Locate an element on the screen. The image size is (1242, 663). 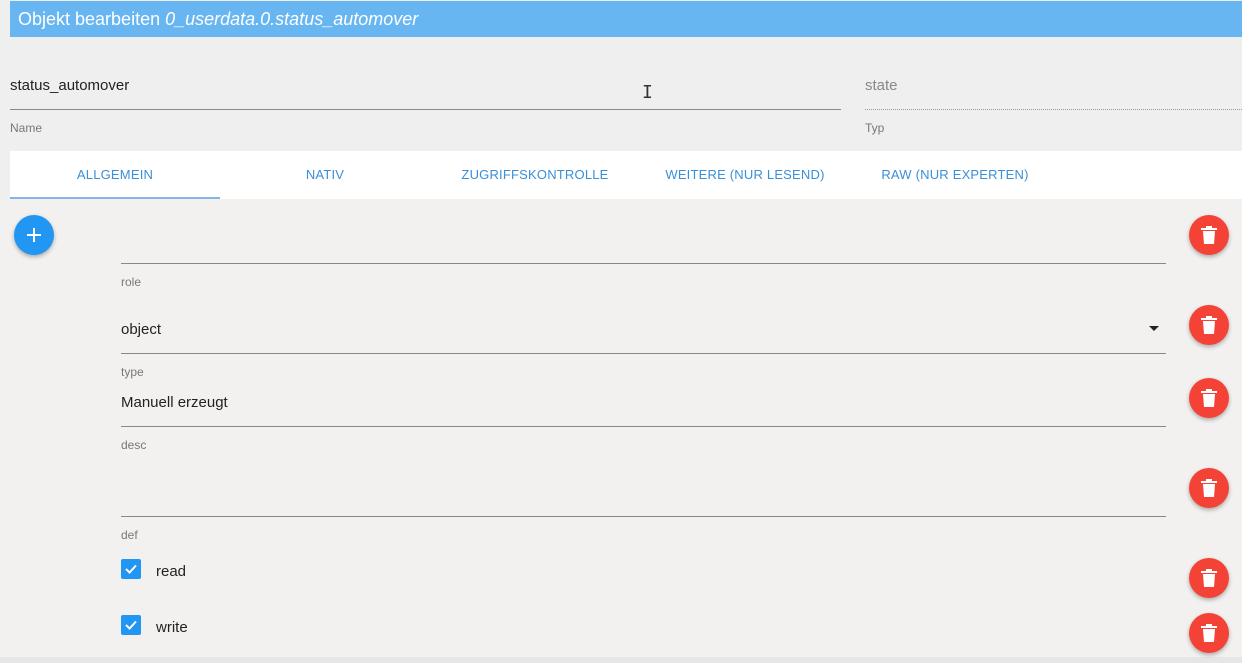
write-checkbox is located at coordinates (131, 625).